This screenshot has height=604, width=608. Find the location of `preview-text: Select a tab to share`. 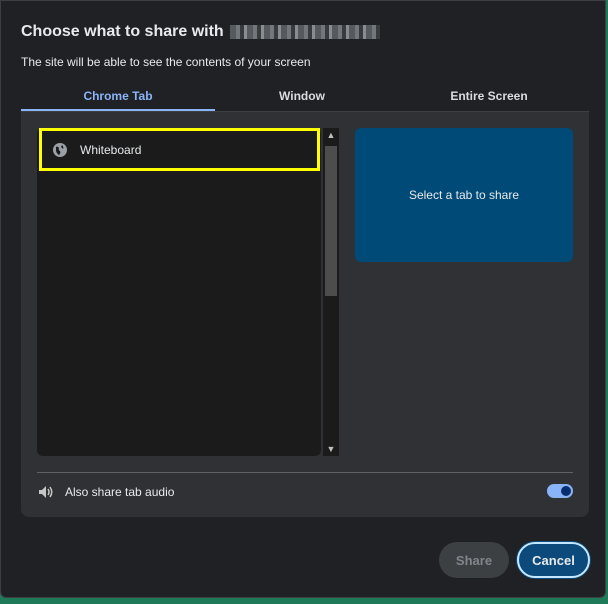

preview-text: Select a tab to share is located at coordinates (464, 195).